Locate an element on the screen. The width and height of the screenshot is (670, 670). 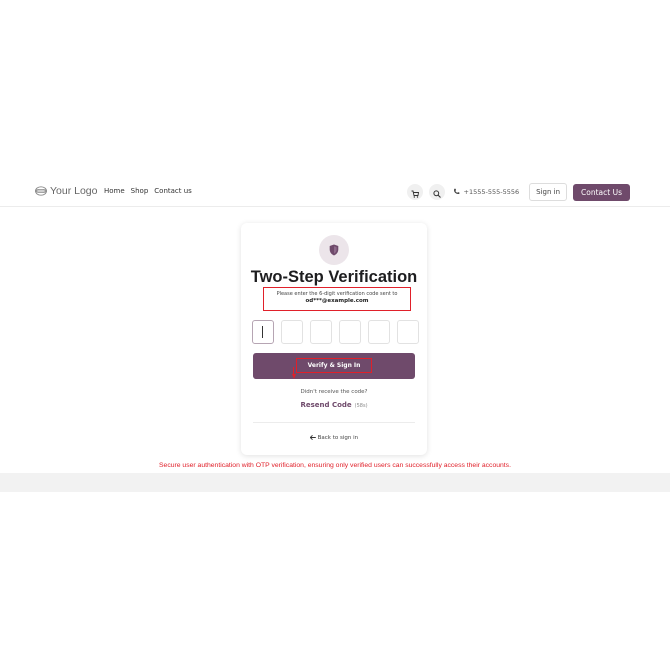
phone-link: +1555-555-5556 is located at coordinates (486, 192).